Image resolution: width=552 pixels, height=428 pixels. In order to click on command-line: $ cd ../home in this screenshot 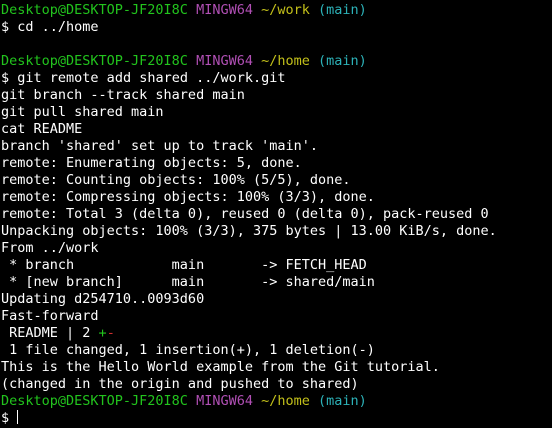, I will do `click(276, 27)`.